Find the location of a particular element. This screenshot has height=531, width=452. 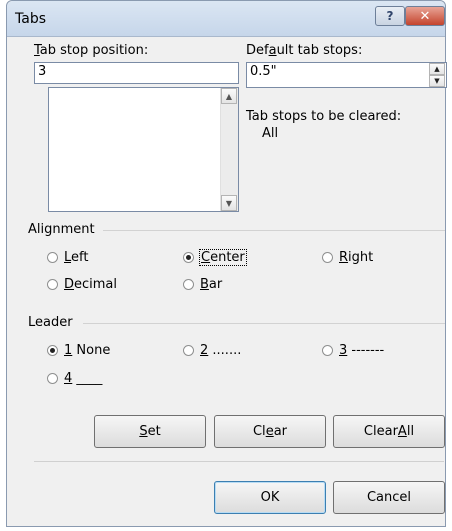

leader-dashes-label: 3 ------- is located at coordinates (362, 350).